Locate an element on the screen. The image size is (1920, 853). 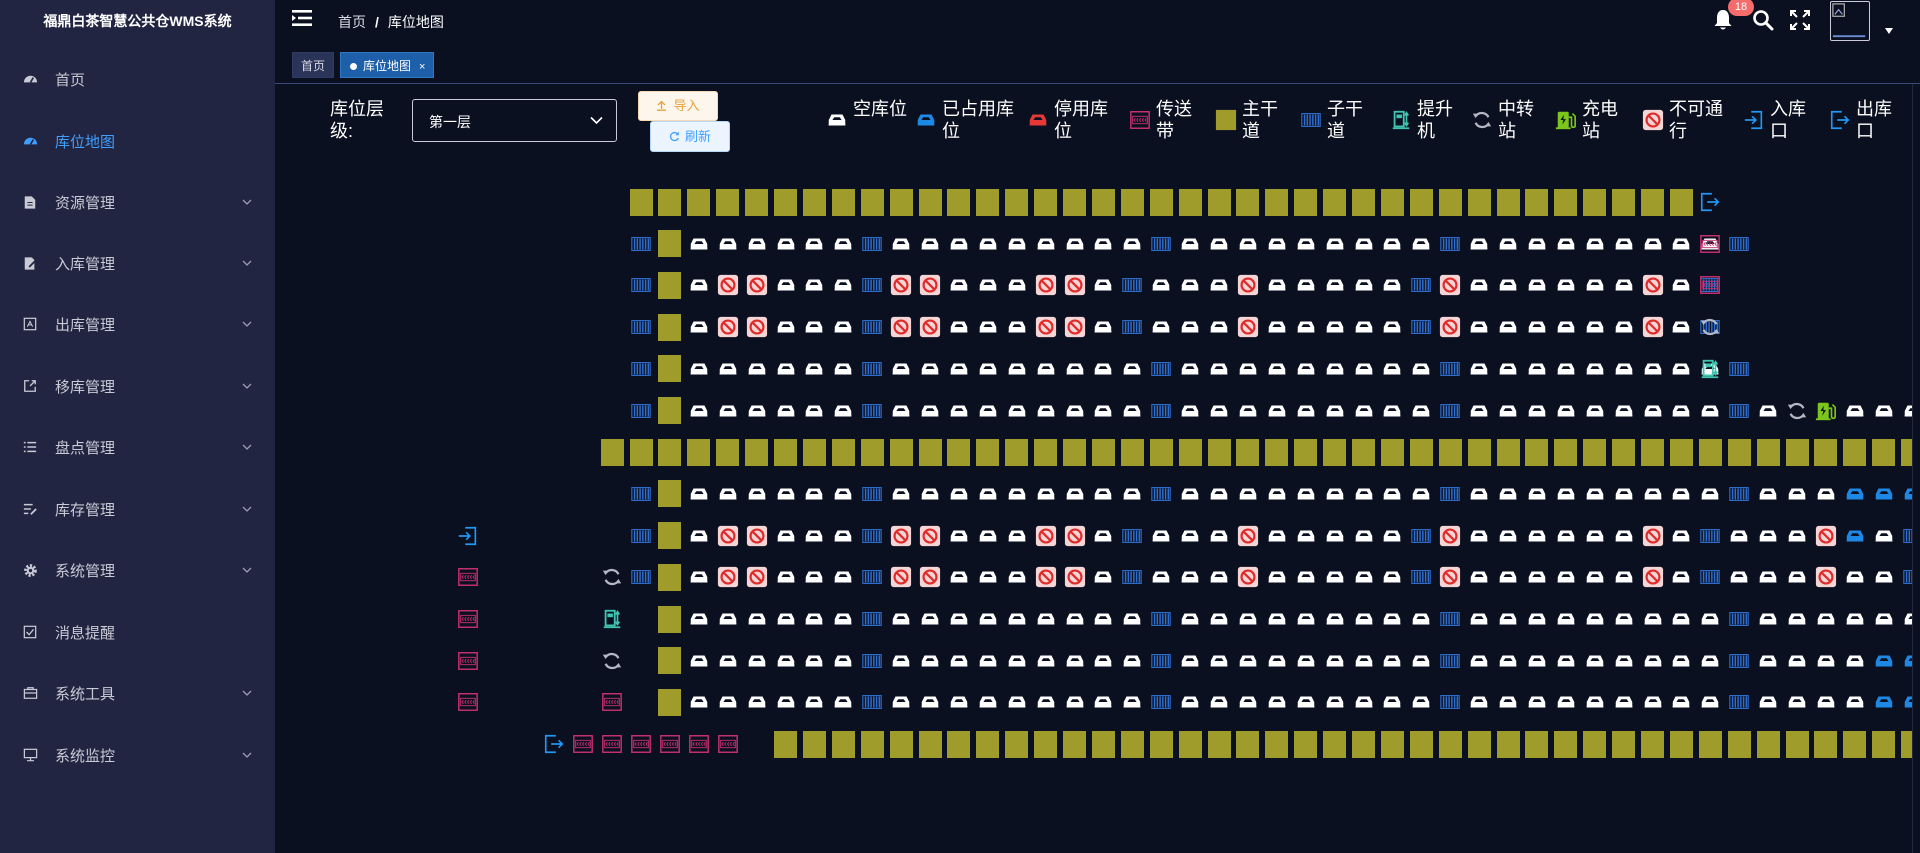
sidebar-item-10: 系统工具 is located at coordinates (137, 693).